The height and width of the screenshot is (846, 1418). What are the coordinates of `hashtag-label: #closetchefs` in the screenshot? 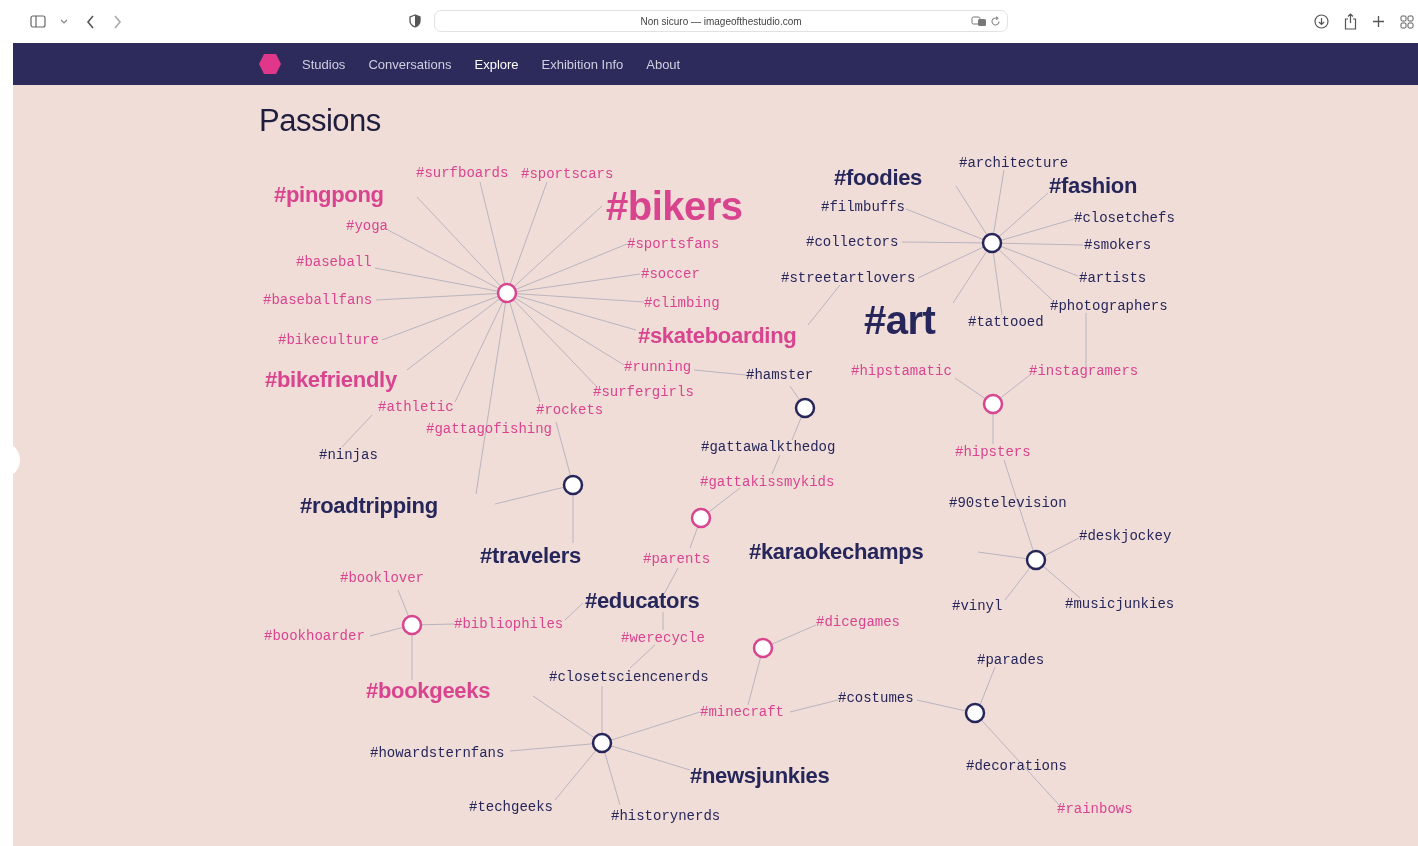 It's located at (1124, 218).